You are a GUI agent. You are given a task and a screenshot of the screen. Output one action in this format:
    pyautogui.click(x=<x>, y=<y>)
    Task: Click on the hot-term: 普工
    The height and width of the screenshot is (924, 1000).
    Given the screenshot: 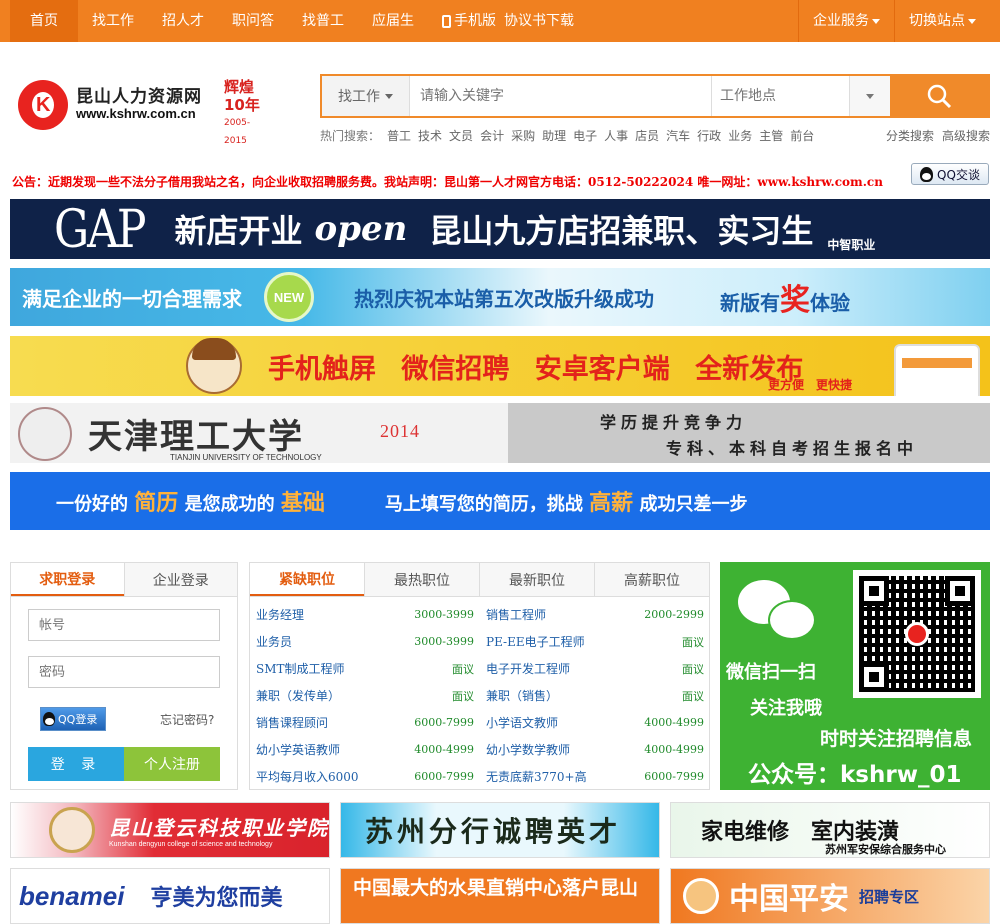 What is the action you would take?
    pyautogui.click(x=399, y=135)
    